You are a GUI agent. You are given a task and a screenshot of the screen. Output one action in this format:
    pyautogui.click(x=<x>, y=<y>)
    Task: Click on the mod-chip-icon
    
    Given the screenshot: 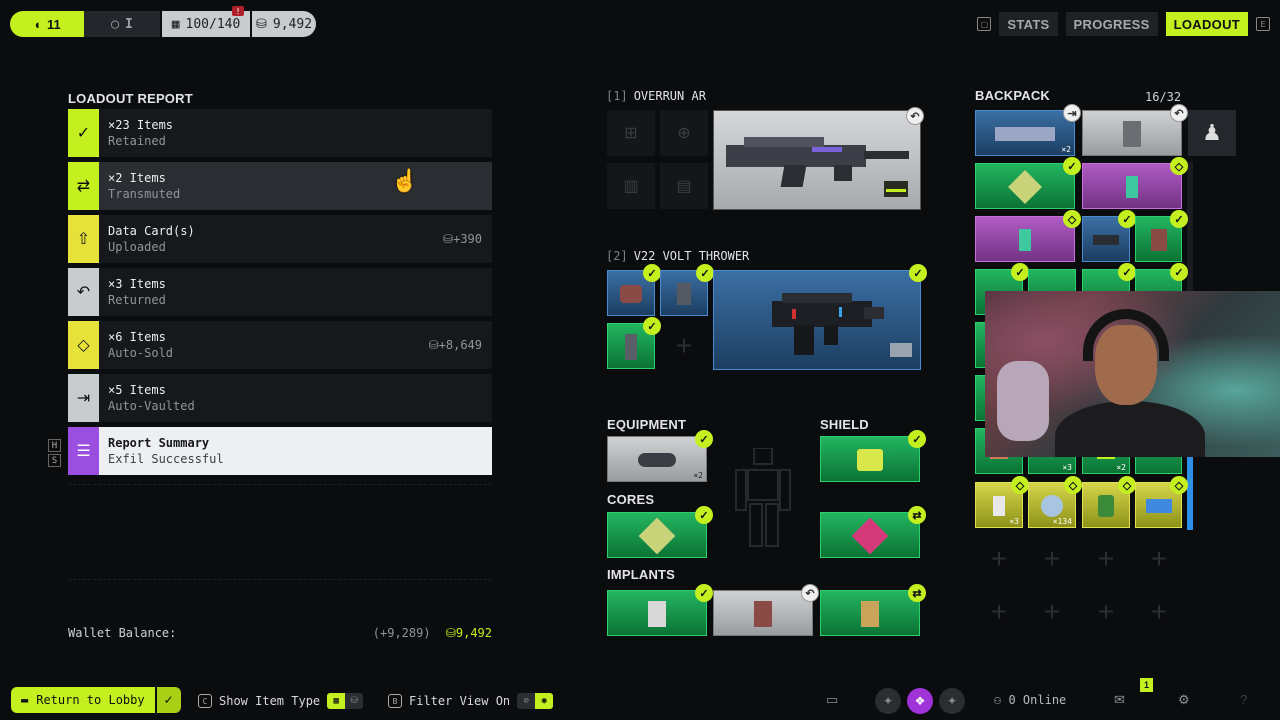 What is the action you would take?
    pyautogui.click(x=631, y=293)
    